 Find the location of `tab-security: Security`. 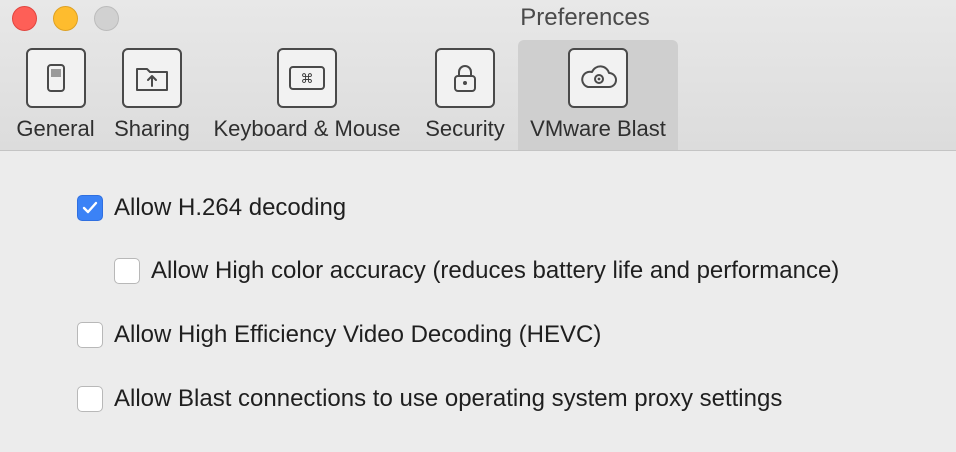

tab-security: Security is located at coordinates (465, 95).